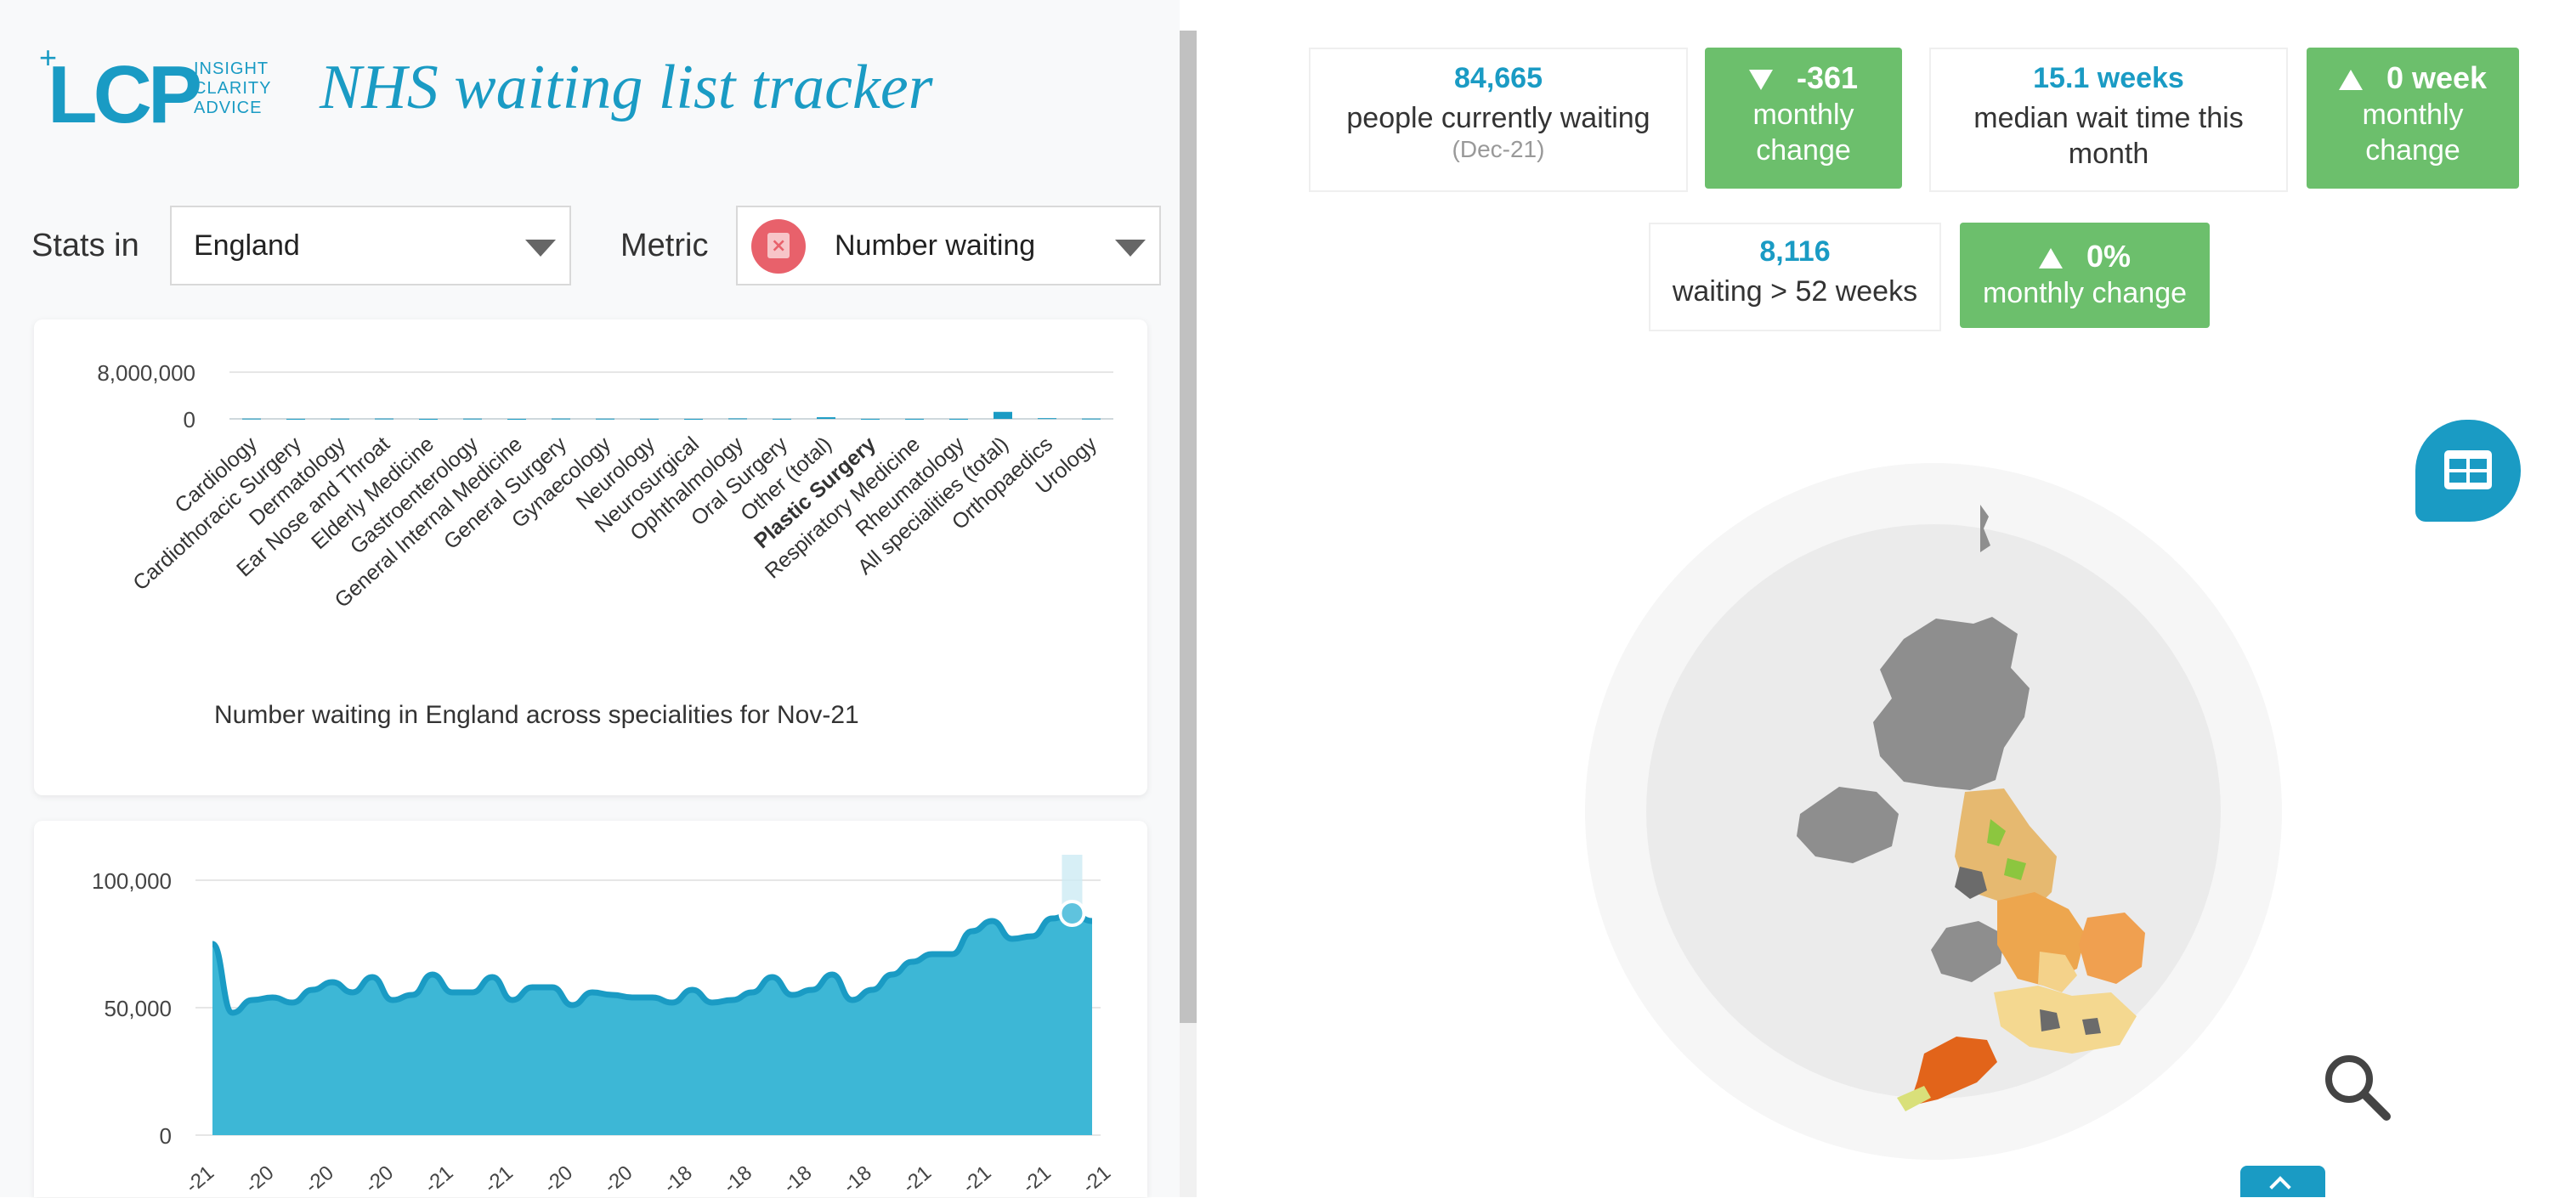 This screenshot has width=2576, height=1198. What do you see at coordinates (626, 87) in the screenshot?
I see `page-title: NHS waiting list tracker` at bounding box center [626, 87].